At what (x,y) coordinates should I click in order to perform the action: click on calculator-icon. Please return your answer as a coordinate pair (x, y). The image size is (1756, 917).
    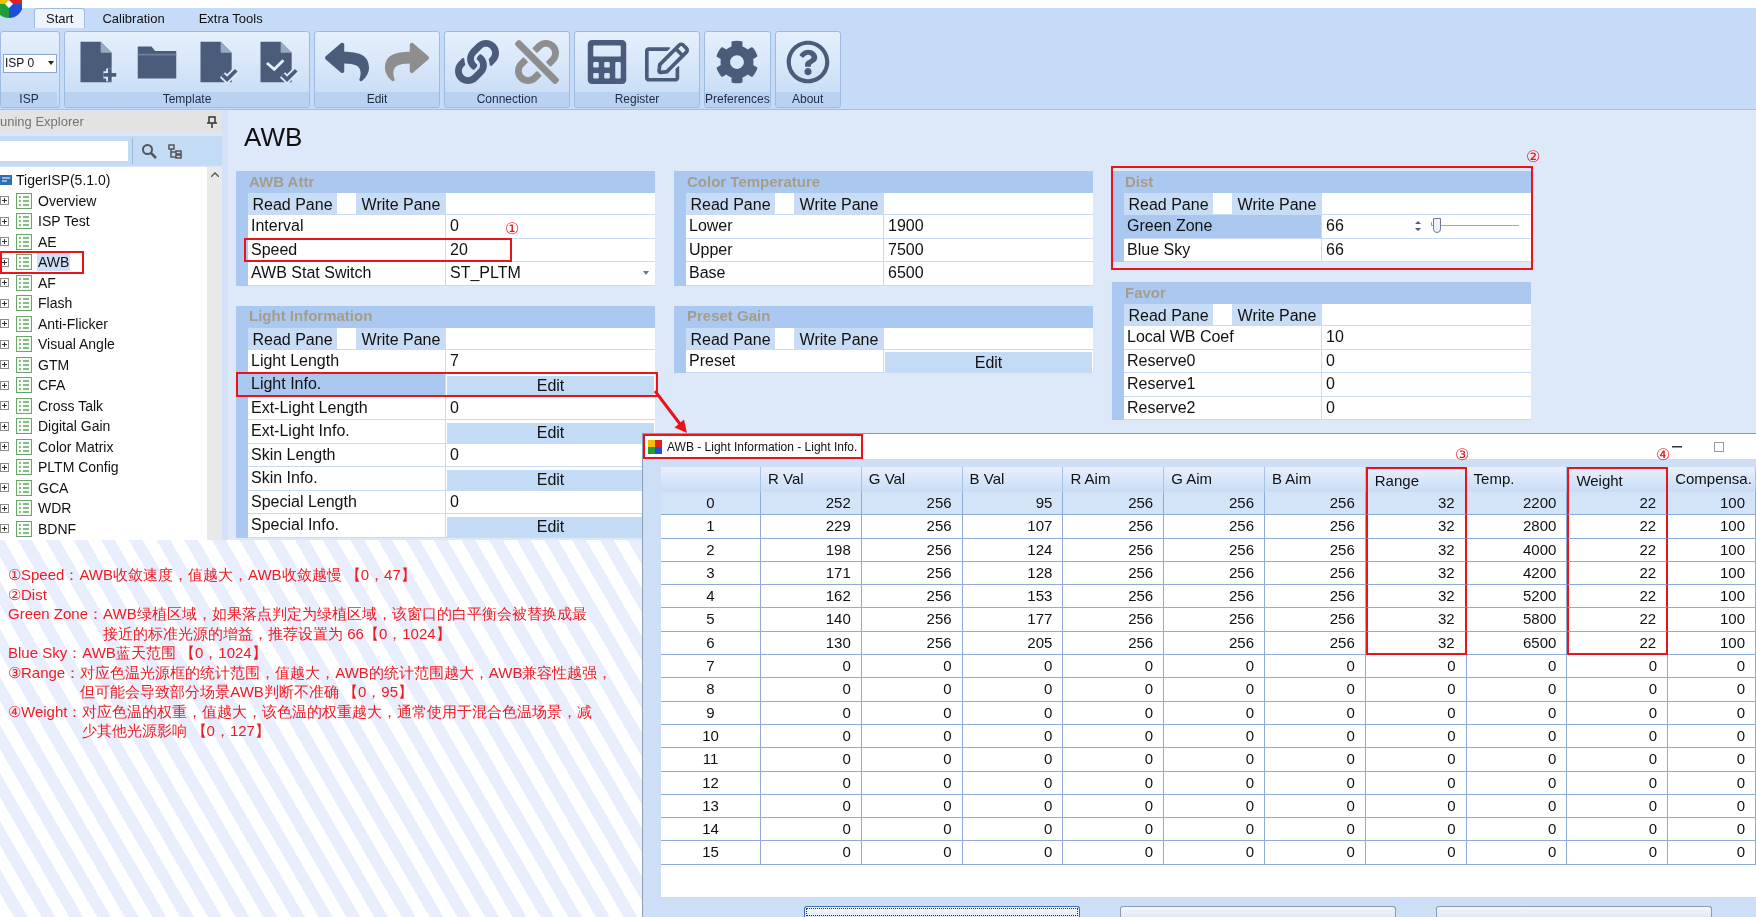
    Looking at the image, I should click on (607, 62).